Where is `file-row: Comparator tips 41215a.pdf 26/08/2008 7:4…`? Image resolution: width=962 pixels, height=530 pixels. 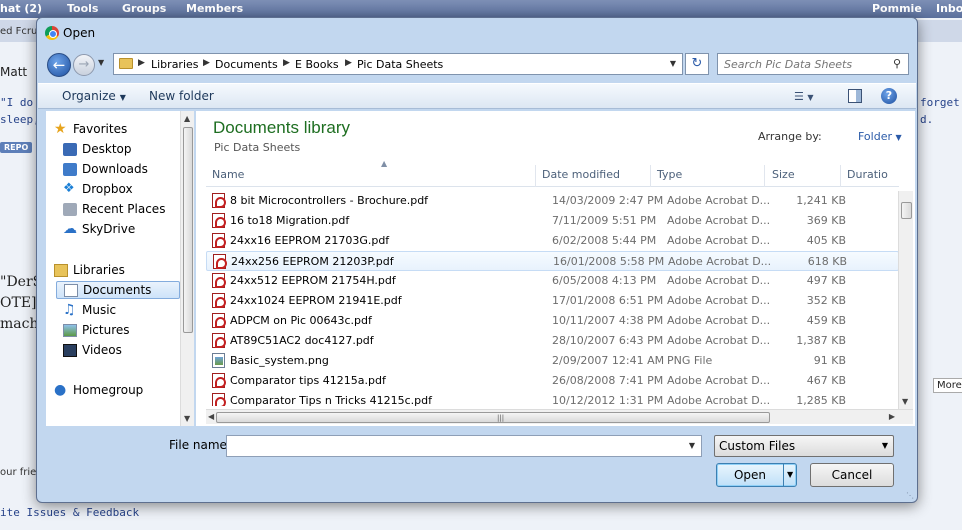
file-row: Comparator tips 41215a.pdf 26/08/2008 7:4… is located at coordinates (552, 381).